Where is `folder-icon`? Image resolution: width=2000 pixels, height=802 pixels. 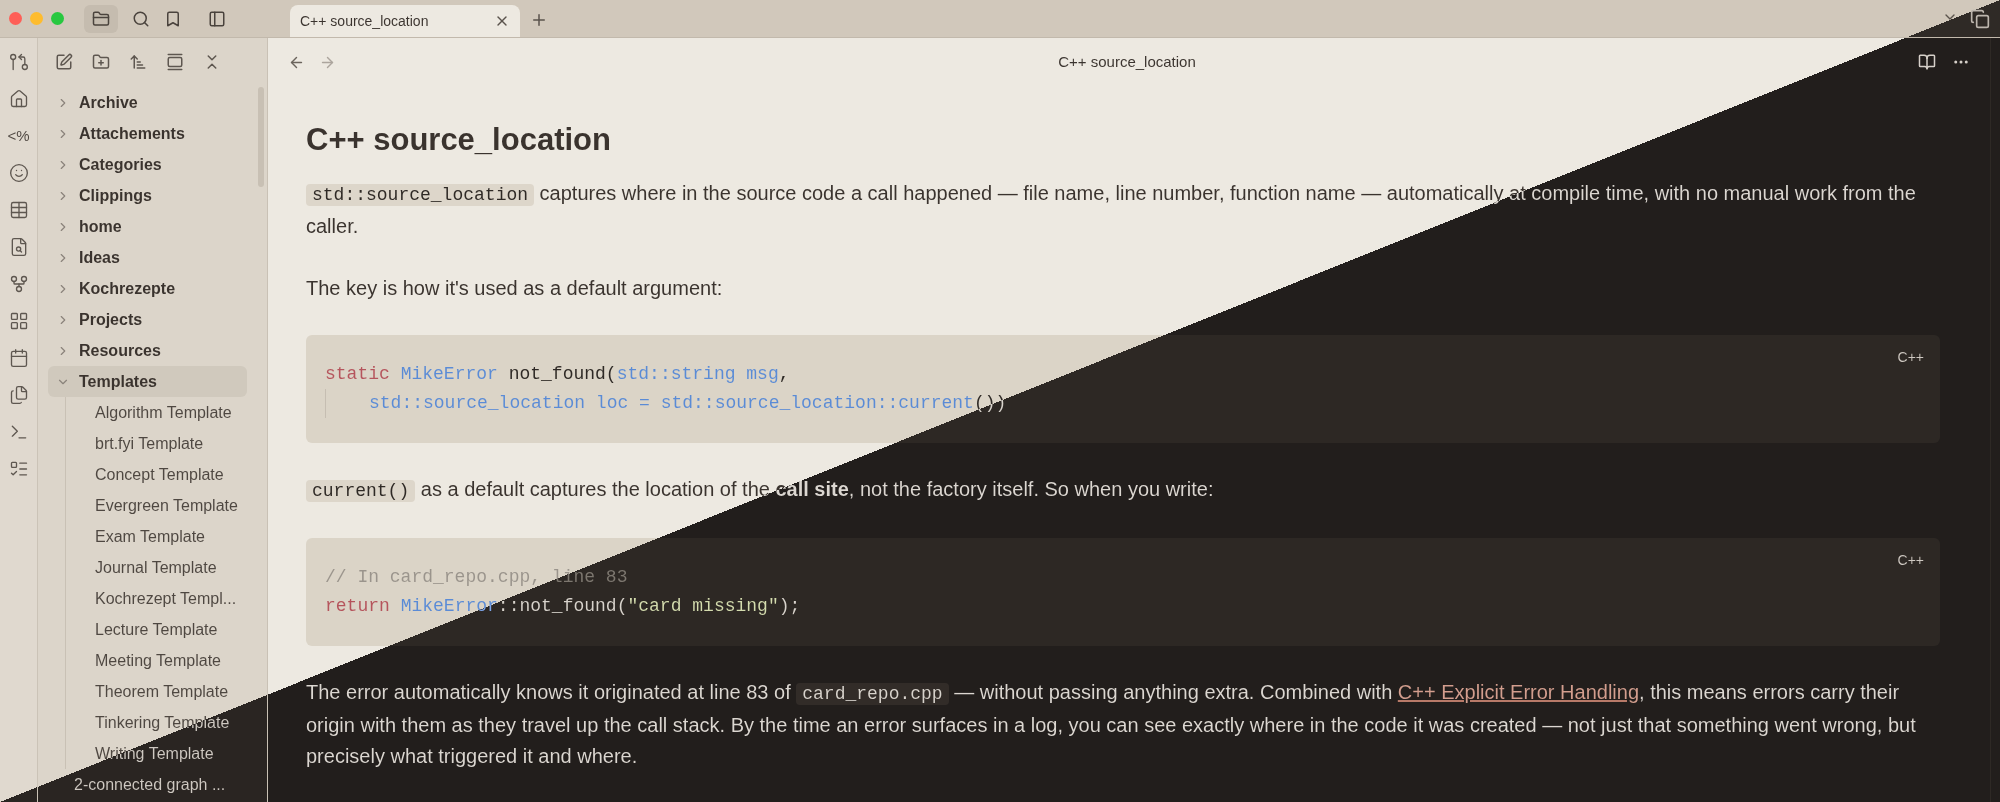
folder-icon is located at coordinates (101, 18).